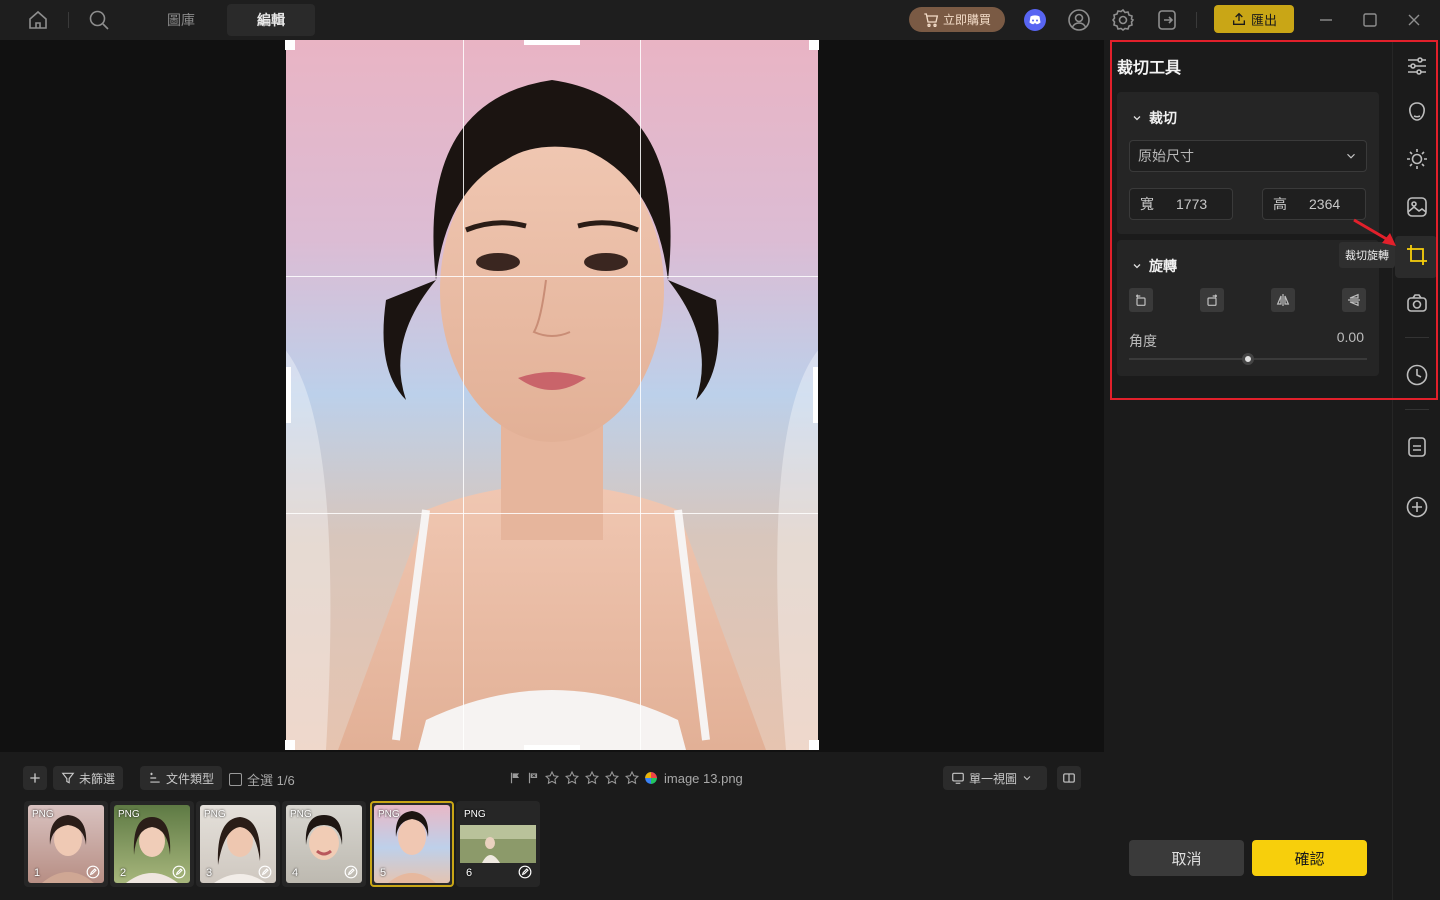 This screenshot has width=1440, height=900. Describe the element at coordinates (1417, 507) in the screenshot. I see `add-tool-icon` at that location.